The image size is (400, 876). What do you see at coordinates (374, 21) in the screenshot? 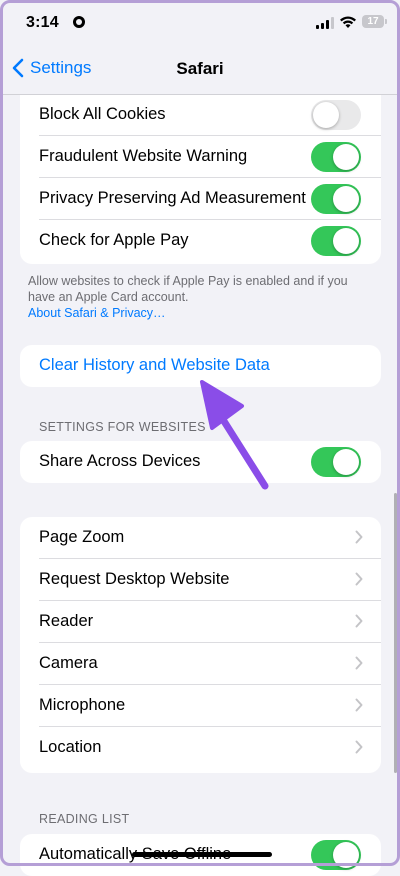
I see `battery-icon: 17` at bounding box center [374, 21].